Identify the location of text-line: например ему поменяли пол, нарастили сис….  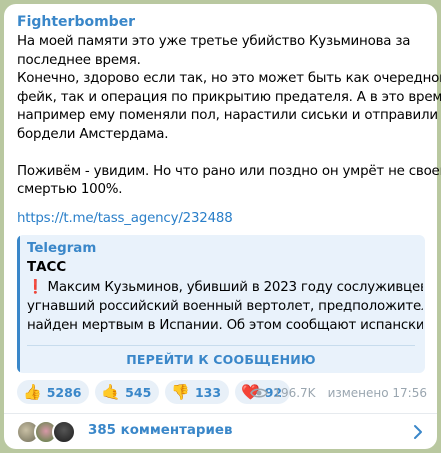
(229, 116).